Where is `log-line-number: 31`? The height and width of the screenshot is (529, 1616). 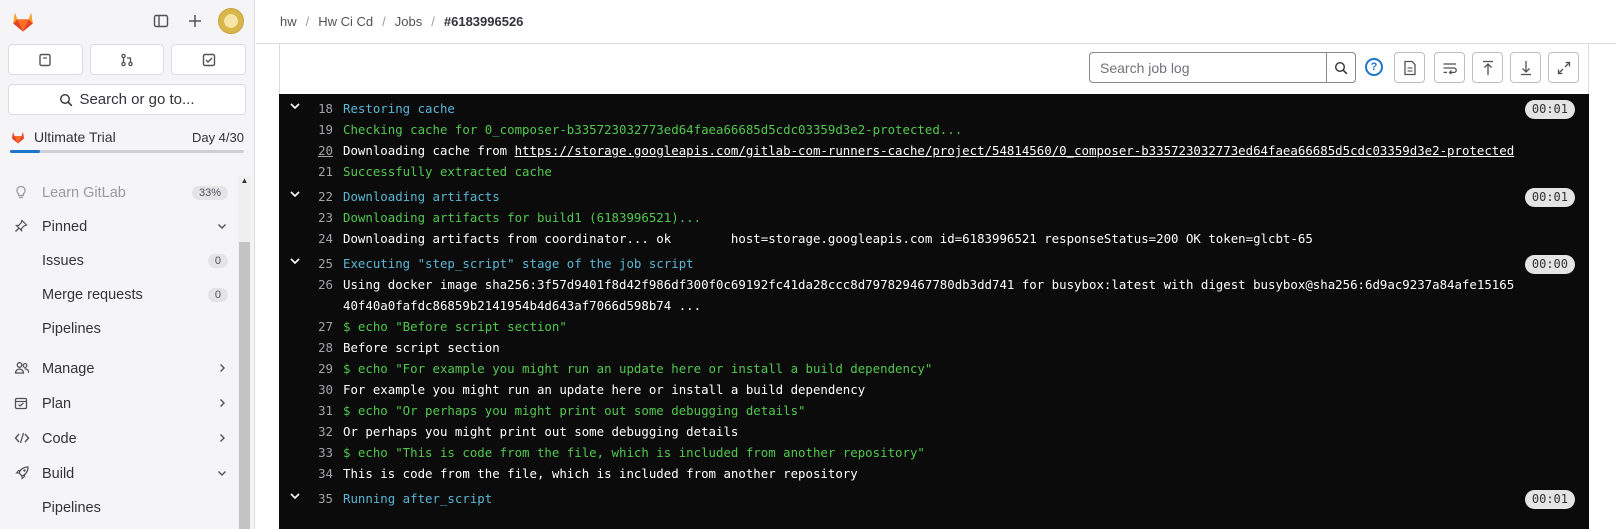
log-line-number: 31 is located at coordinates (311, 410).